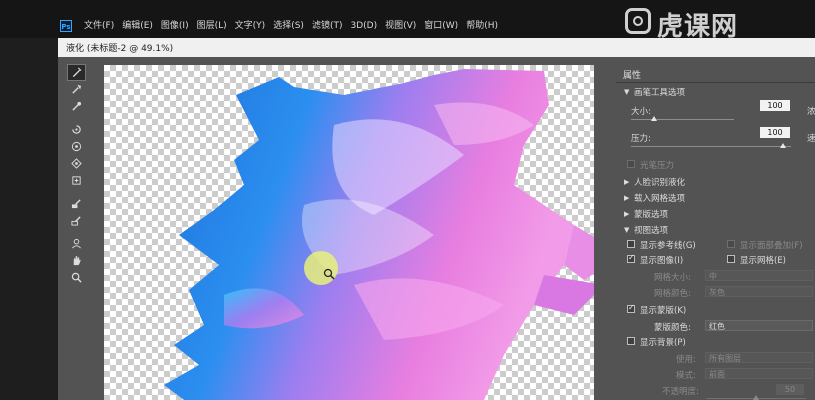 The height and width of the screenshot is (400, 815). What do you see at coordinates (632, 76) in the screenshot?
I see `panel-title: 属性` at bounding box center [632, 76].